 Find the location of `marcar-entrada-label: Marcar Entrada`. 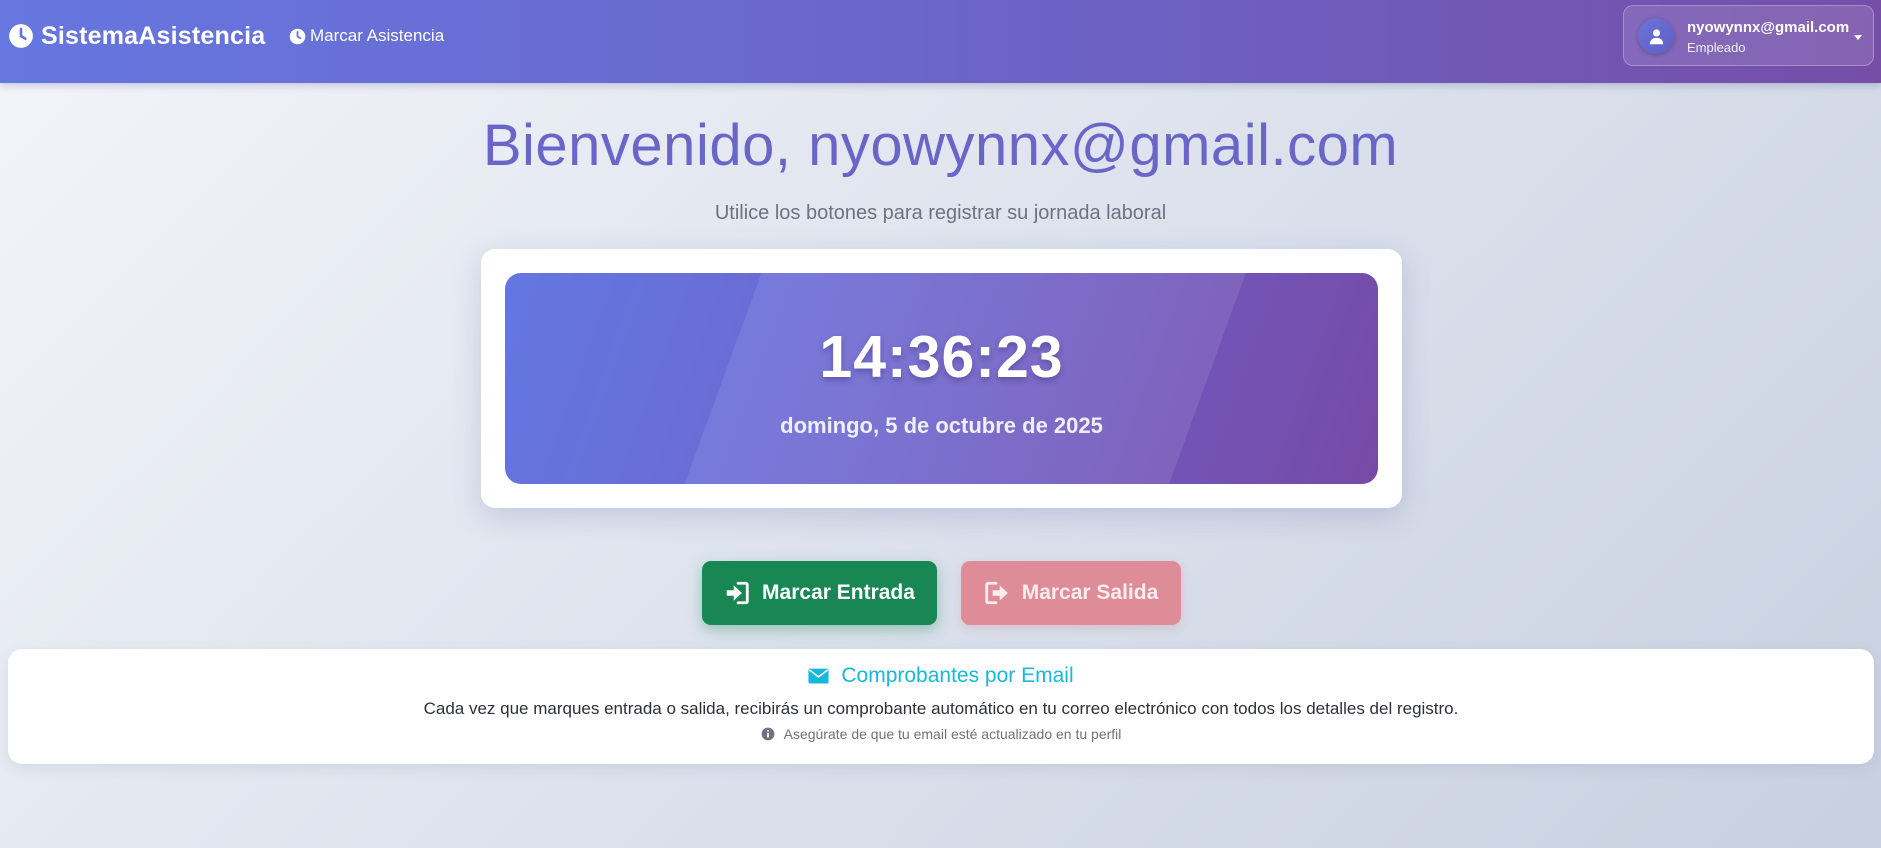

marcar-entrada-label: Marcar Entrada is located at coordinates (838, 592).